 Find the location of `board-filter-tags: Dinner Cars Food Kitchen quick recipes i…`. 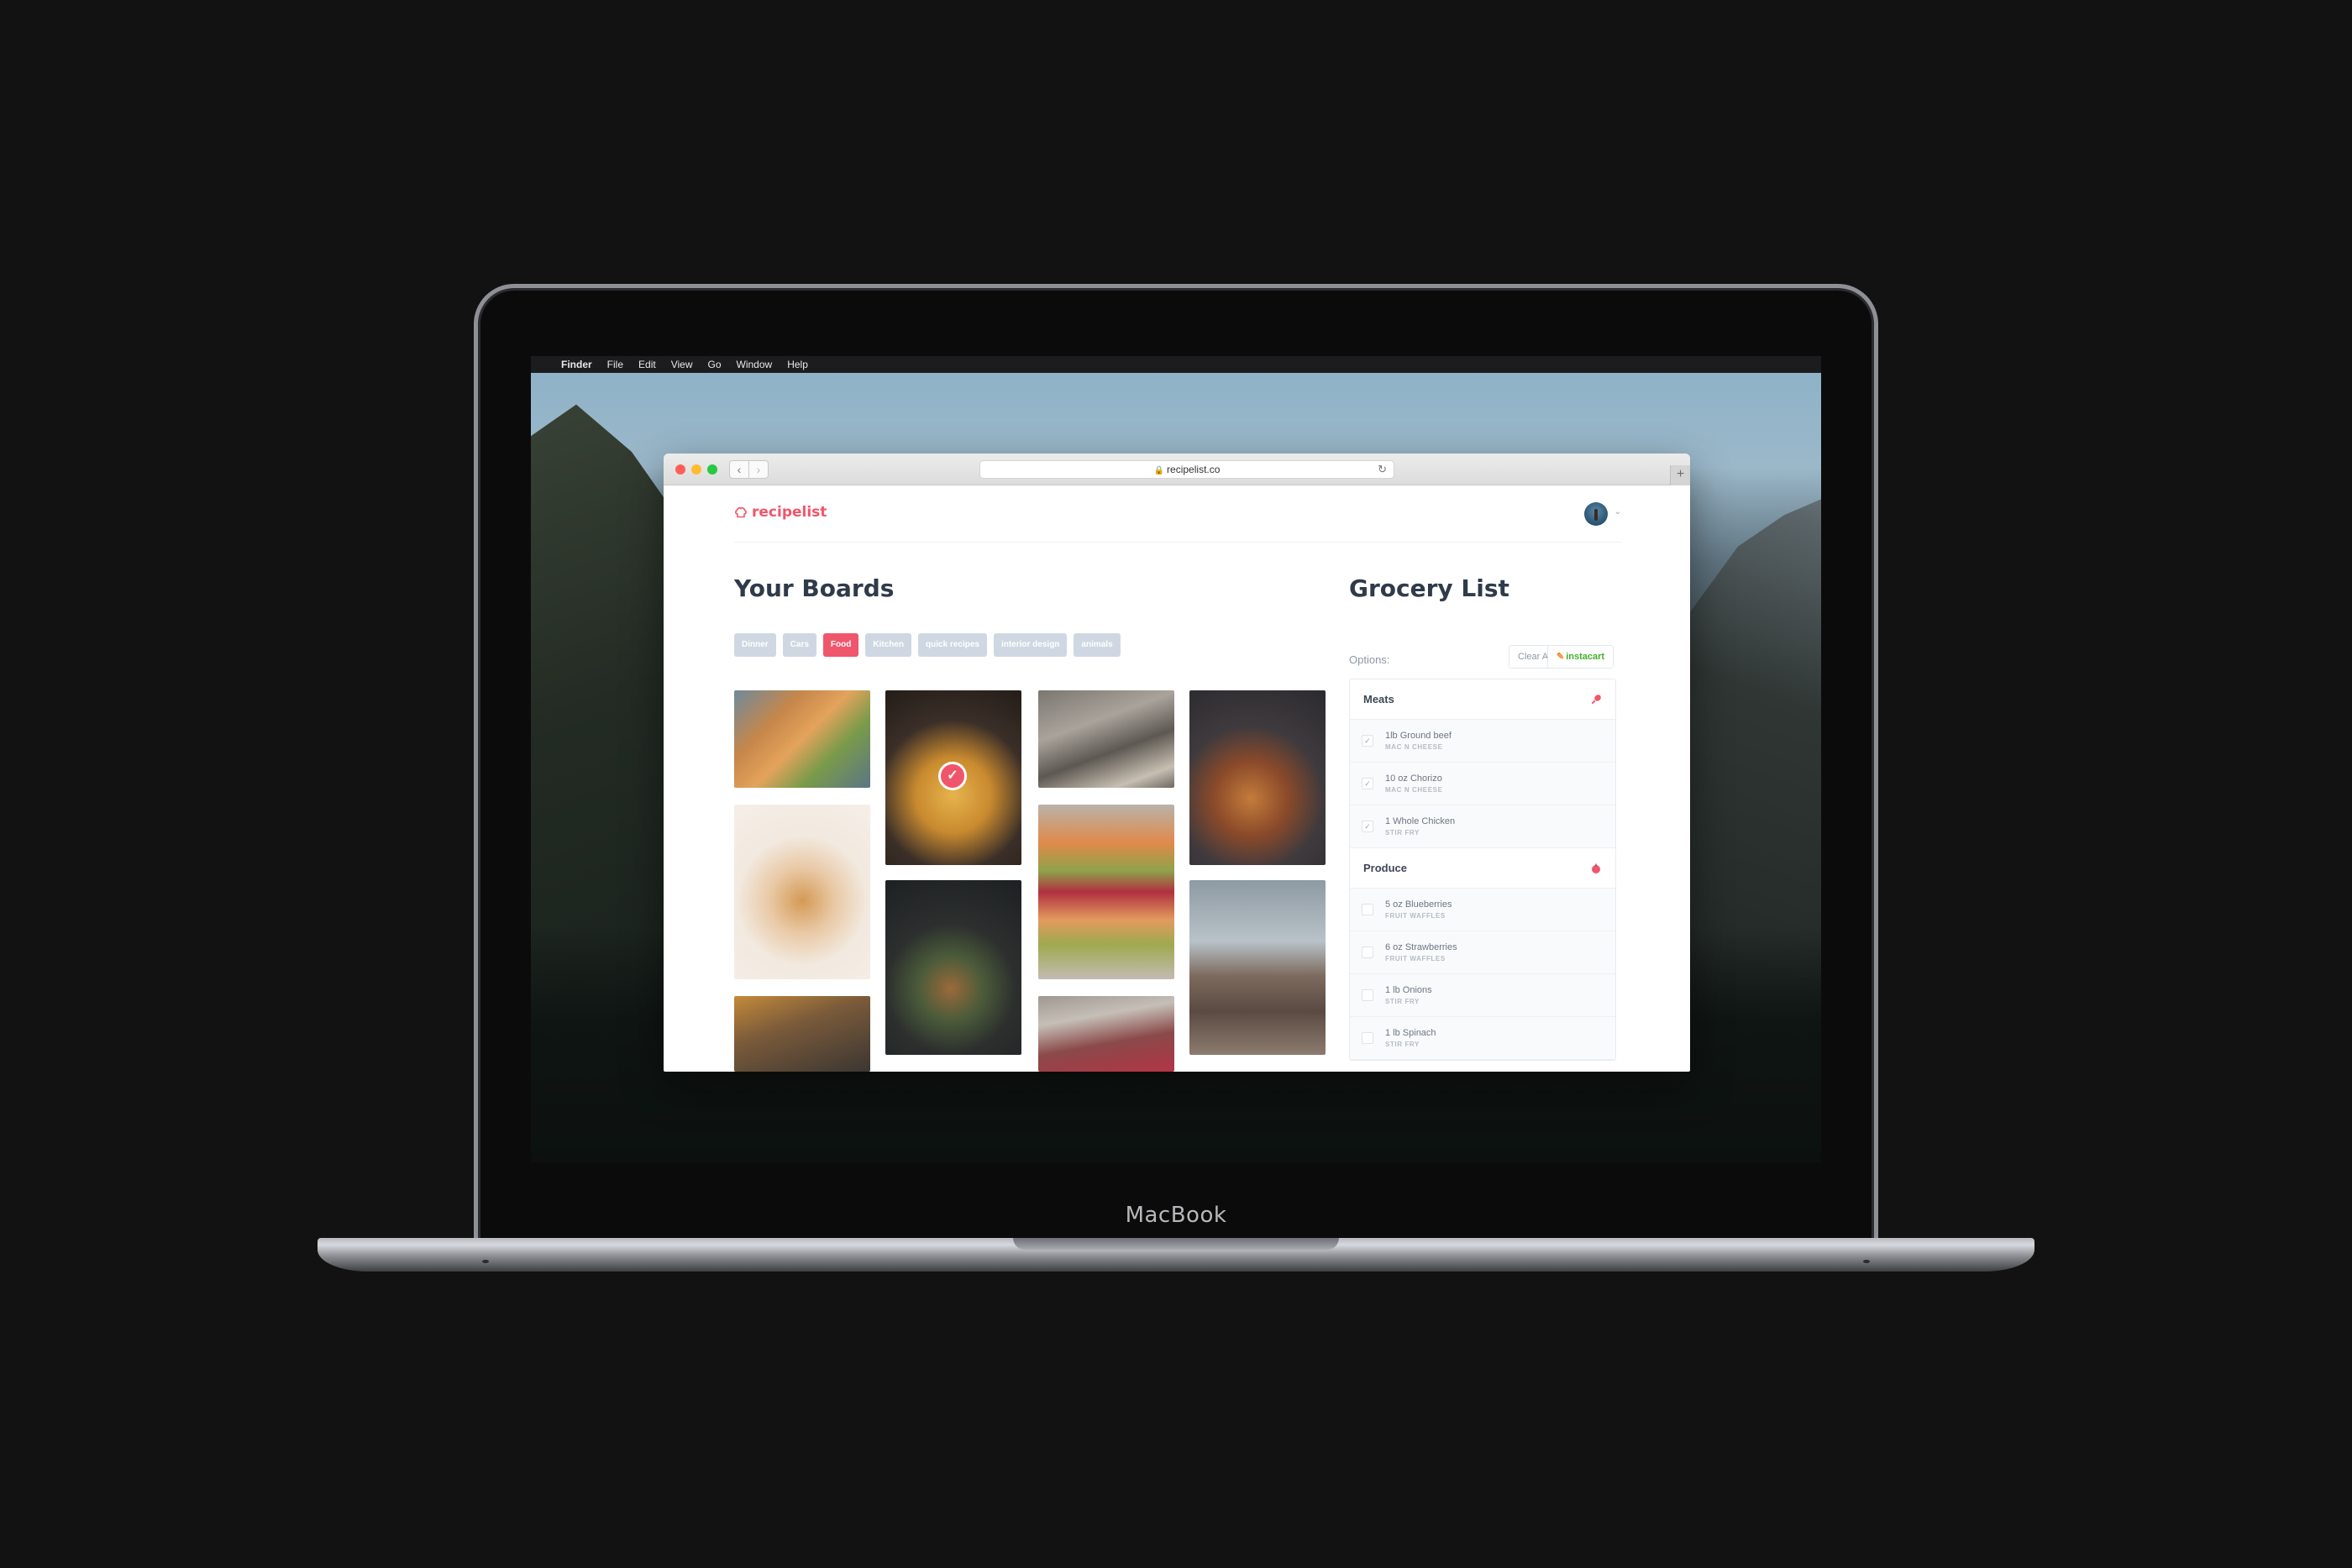

board-filter-tags: Dinner Cars Food Kitchen quick recipes i… is located at coordinates (927, 645).